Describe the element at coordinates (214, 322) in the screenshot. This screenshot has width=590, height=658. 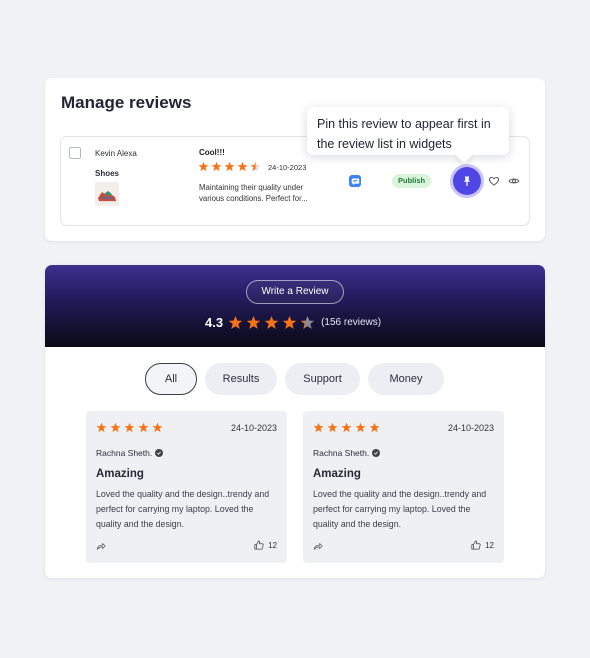
I see `average-rating: 4.3` at that location.